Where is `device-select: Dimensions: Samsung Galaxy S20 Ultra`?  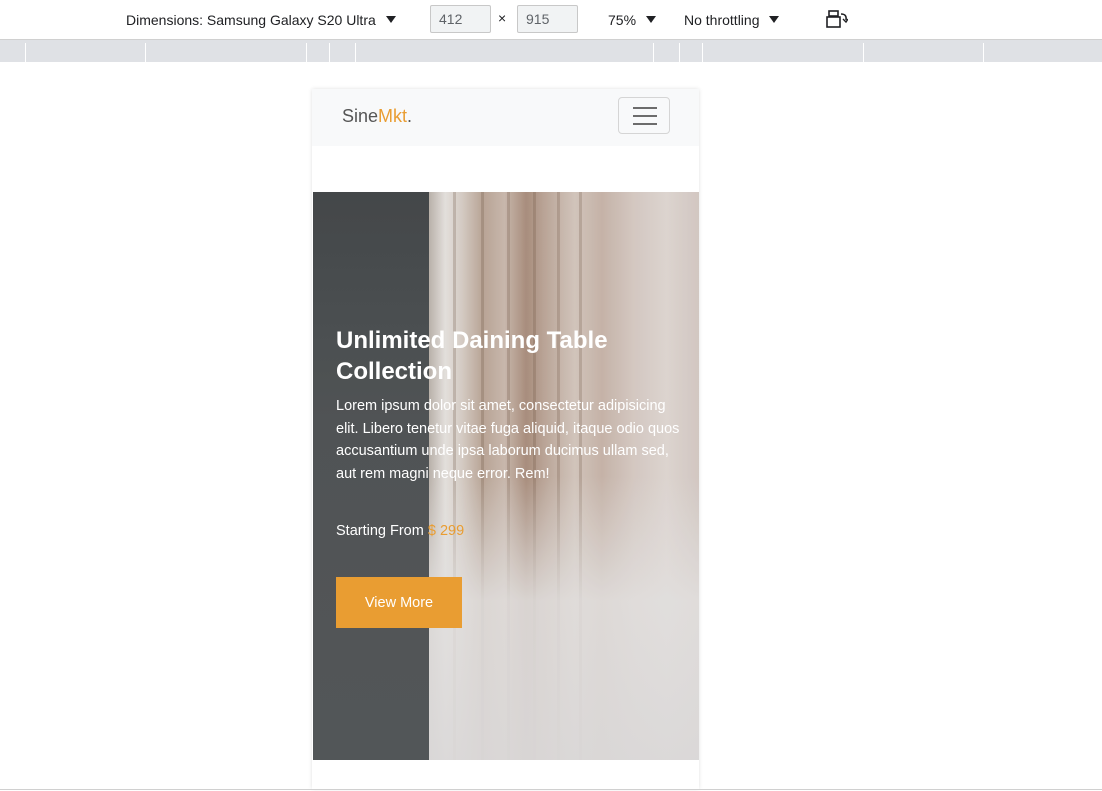
device-select: Dimensions: Samsung Galaxy S20 Ultra is located at coordinates (261, 19).